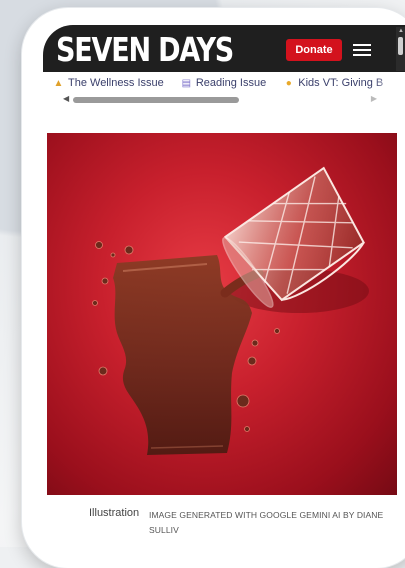 This screenshot has width=405, height=568. I want to click on vertical-scrollbar: ▲, so click(400, 49).